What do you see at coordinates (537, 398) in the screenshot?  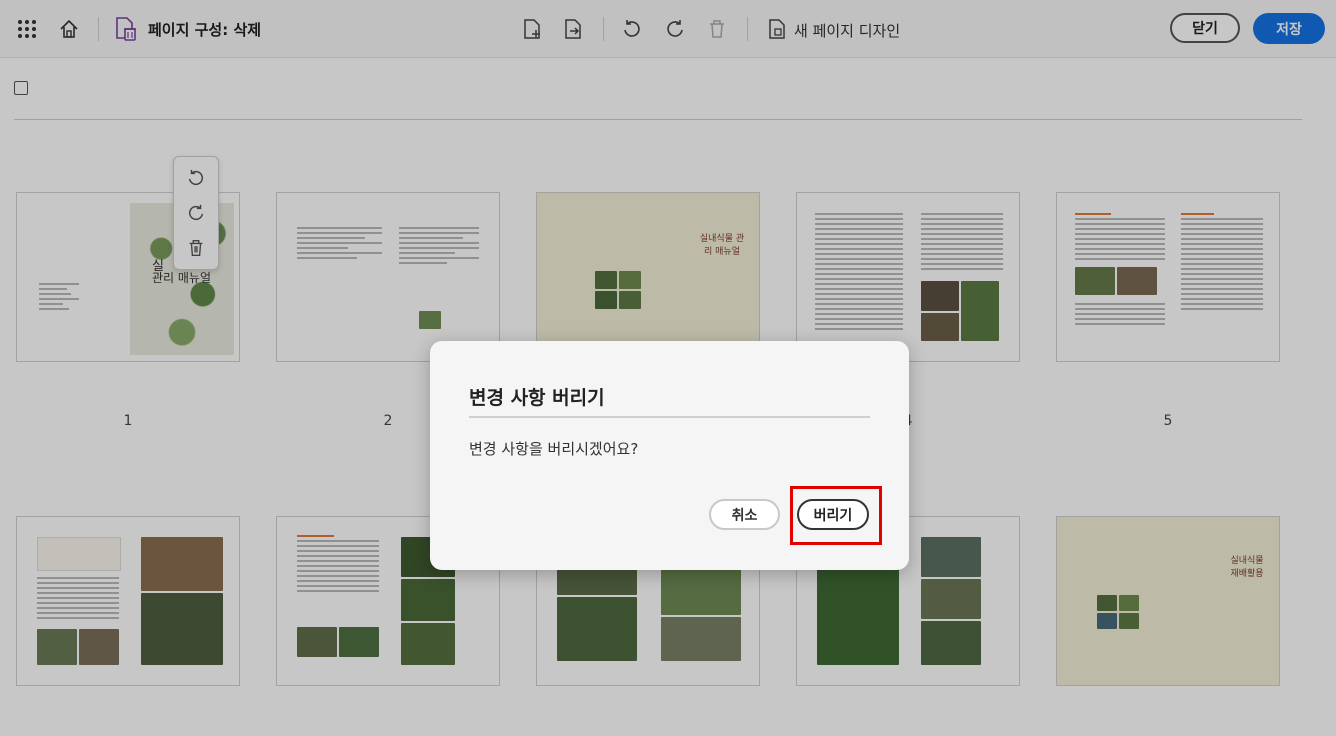 I see `dialog-title: 변경 사항 버리기` at bounding box center [537, 398].